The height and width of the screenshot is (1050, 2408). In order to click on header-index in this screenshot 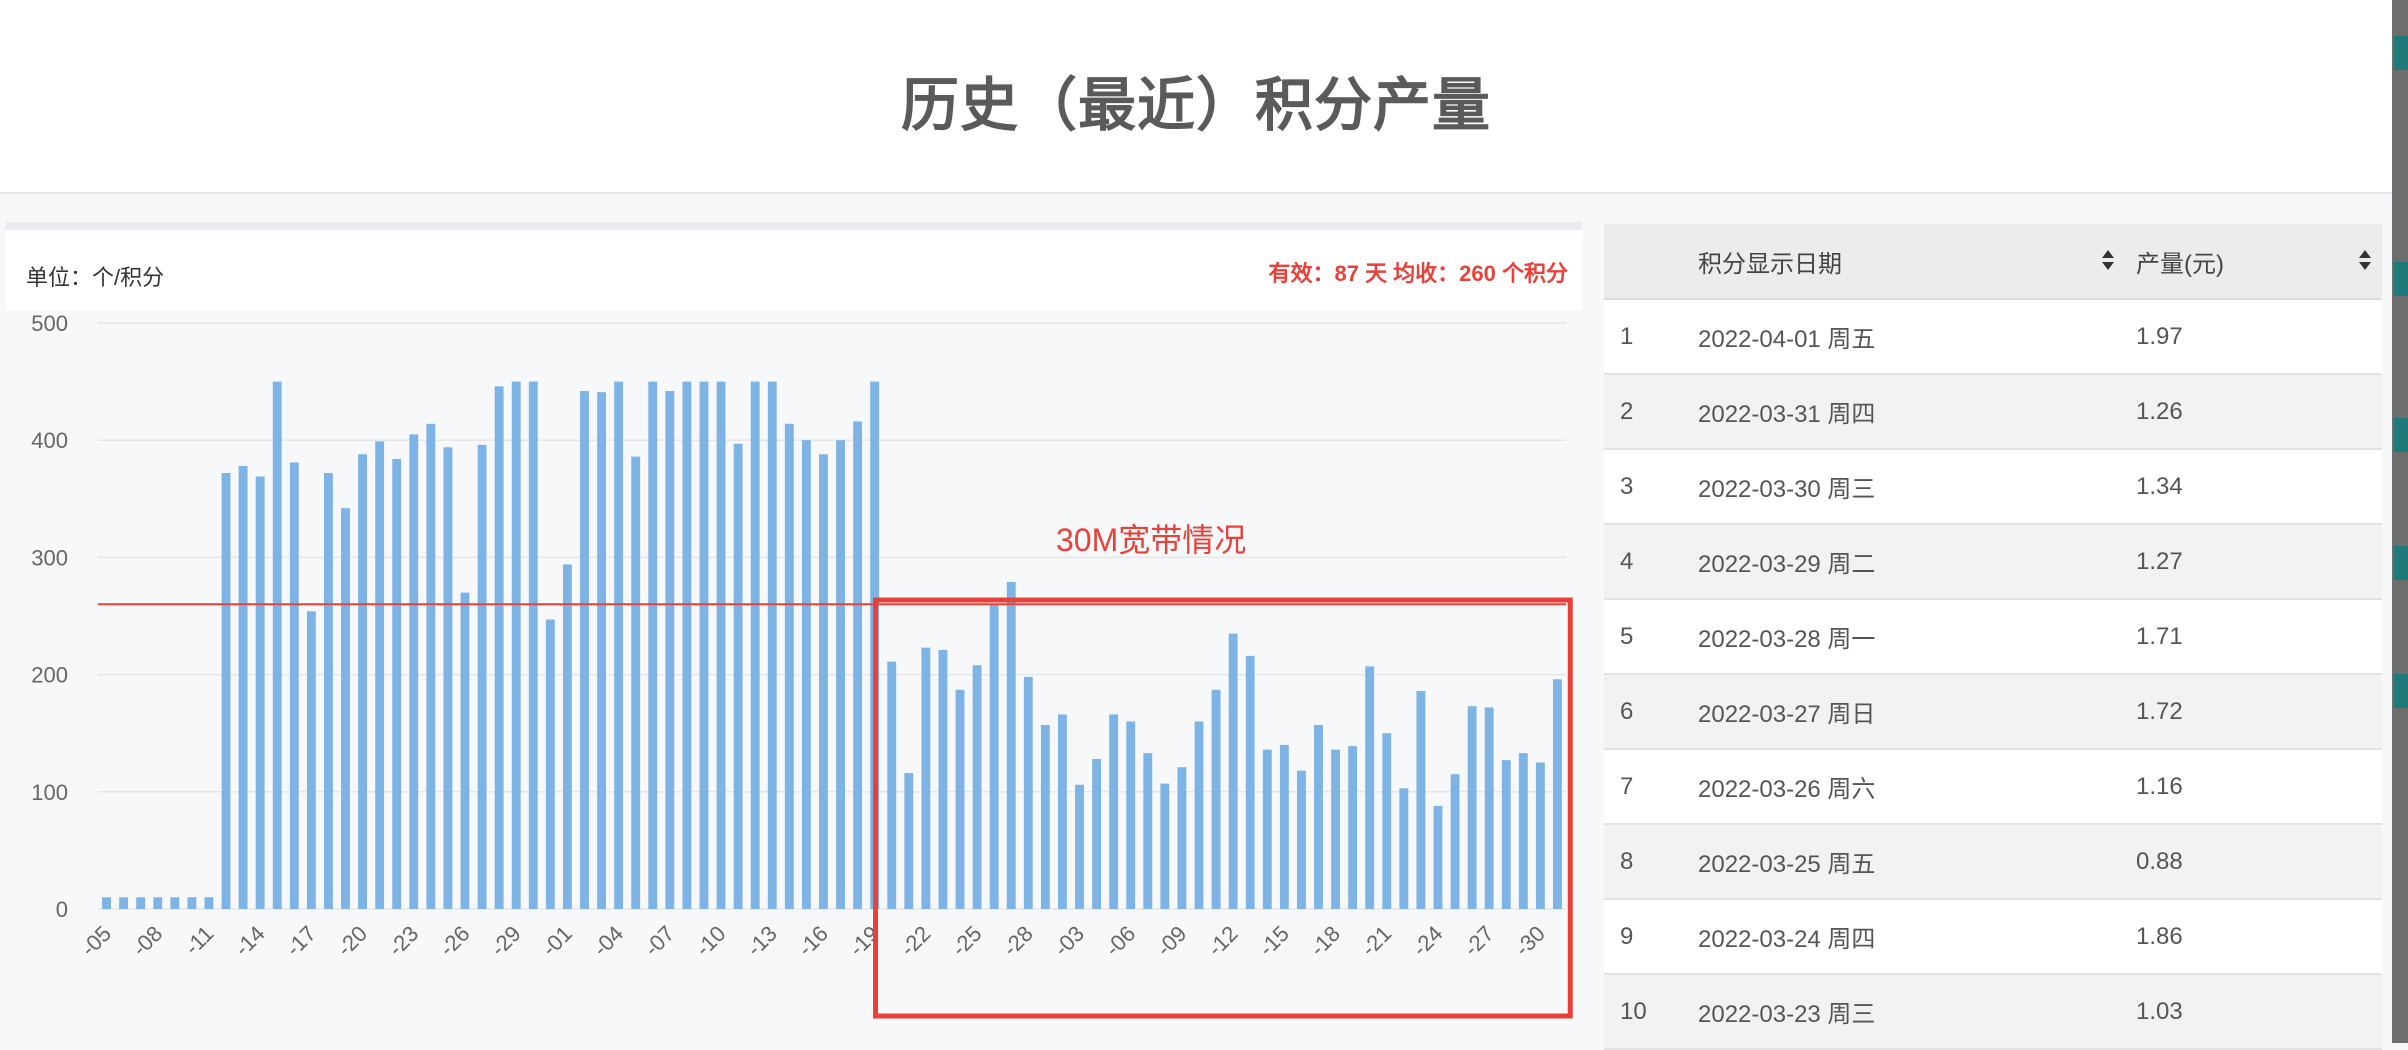, I will do `click(1650, 262)`.